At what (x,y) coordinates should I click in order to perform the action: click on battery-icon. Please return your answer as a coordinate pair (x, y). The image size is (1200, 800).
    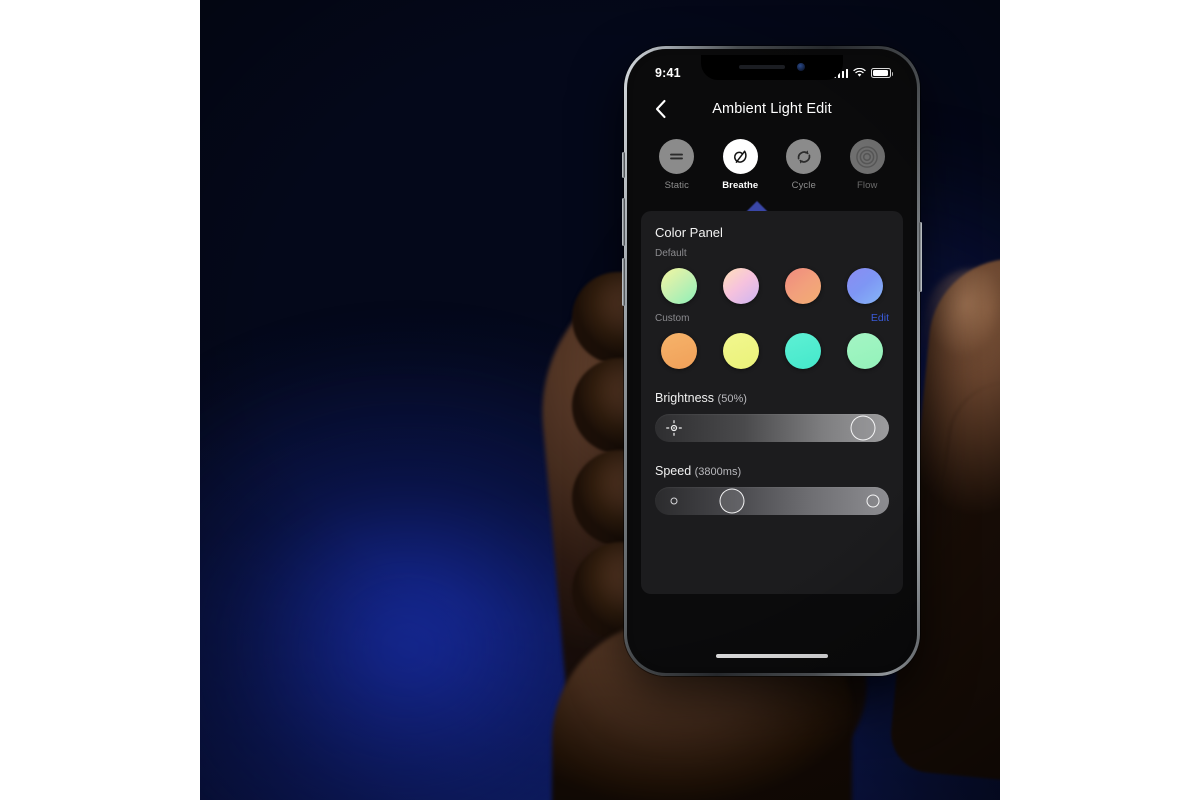
    Looking at the image, I should click on (882, 73).